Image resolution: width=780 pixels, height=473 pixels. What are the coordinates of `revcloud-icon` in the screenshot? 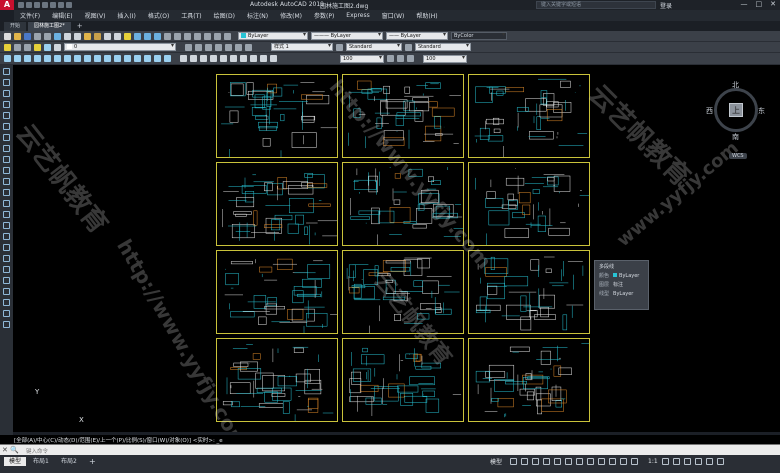 It's located at (77, 58).